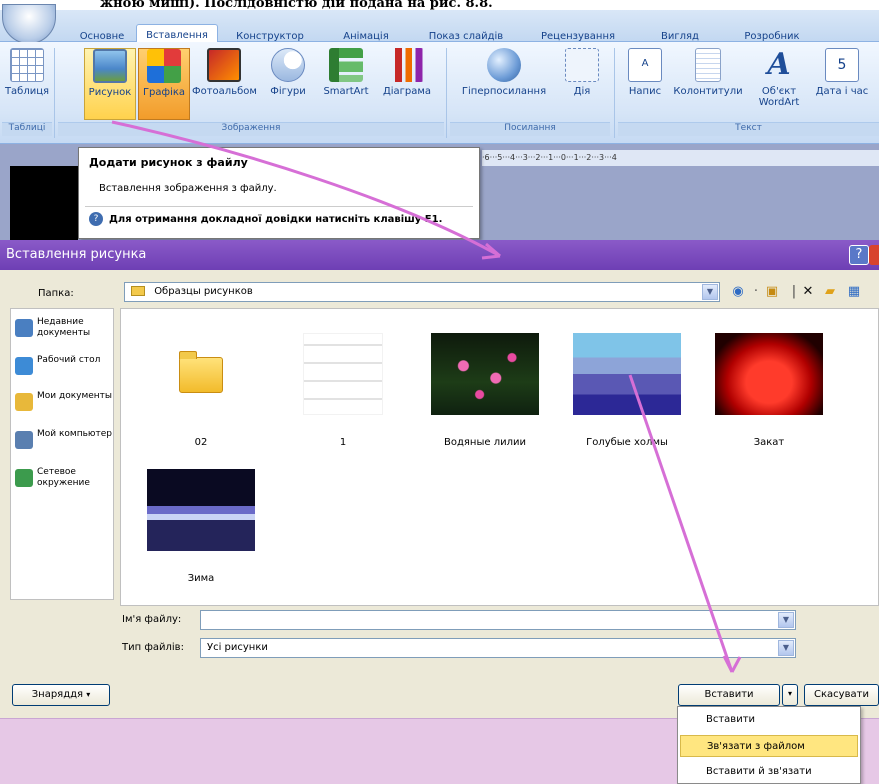 The width and height of the screenshot is (879, 784). What do you see at coordinates (203, 291) in the screenshot?
I see `folder-value: Образцы рисунков` at bounding box center [203, 291].